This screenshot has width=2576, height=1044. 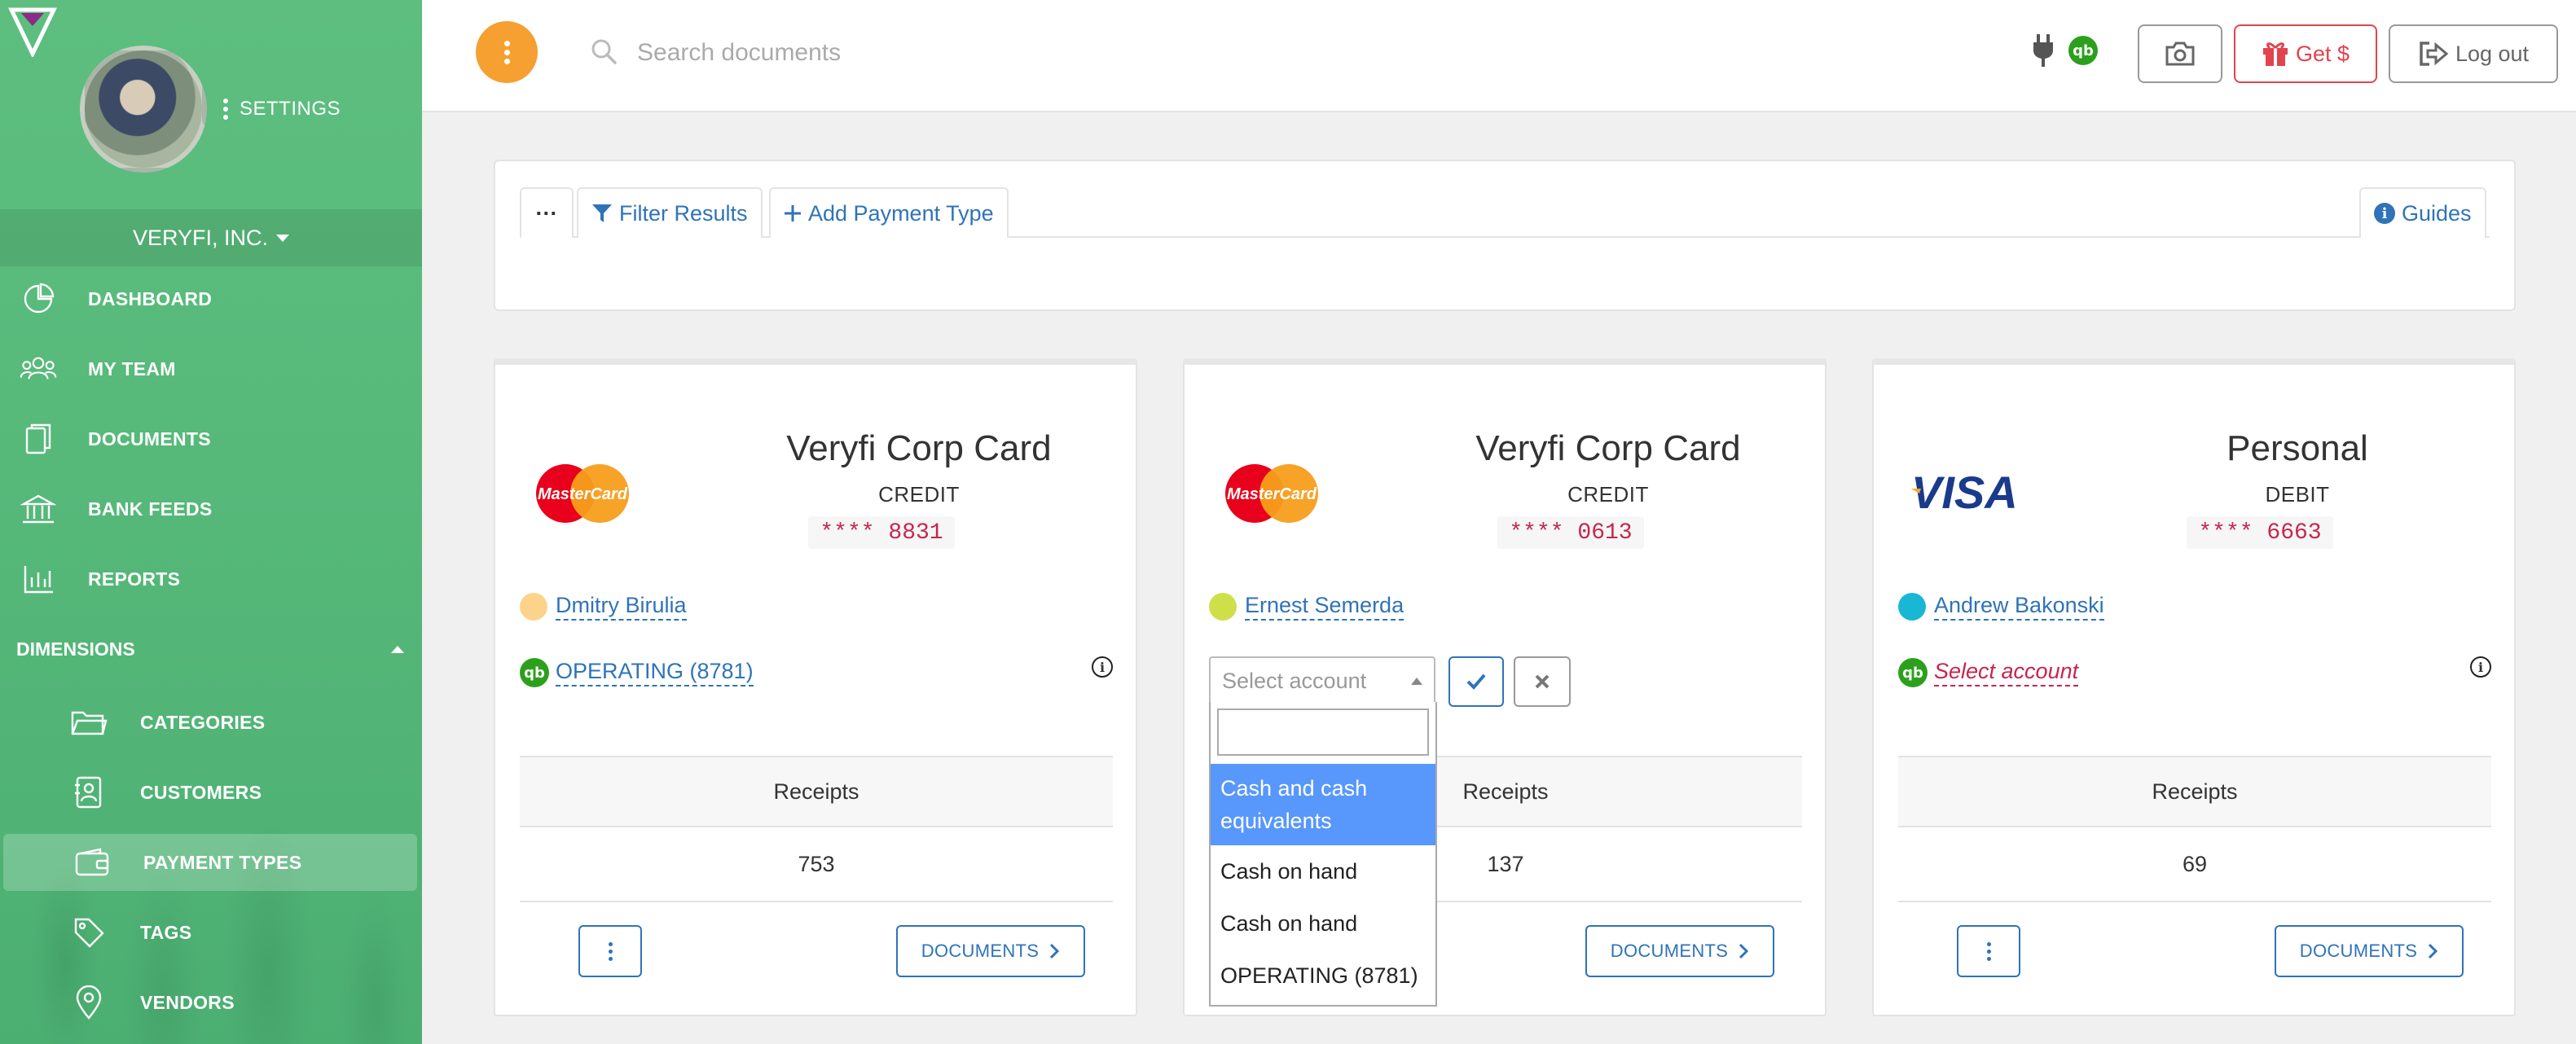 I want to click on search-input, so click(x=922, y=53).